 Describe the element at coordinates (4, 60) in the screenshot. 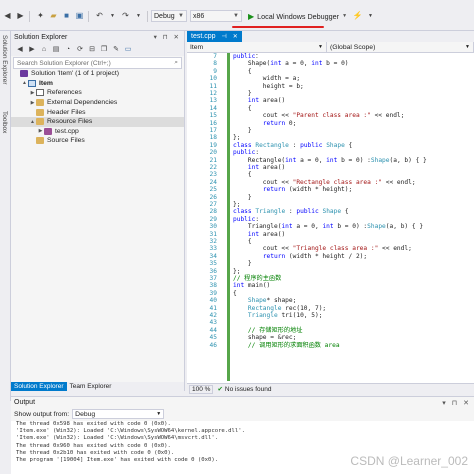

I see `solution-explorer-side-tab: Solution Explorer` at that location.